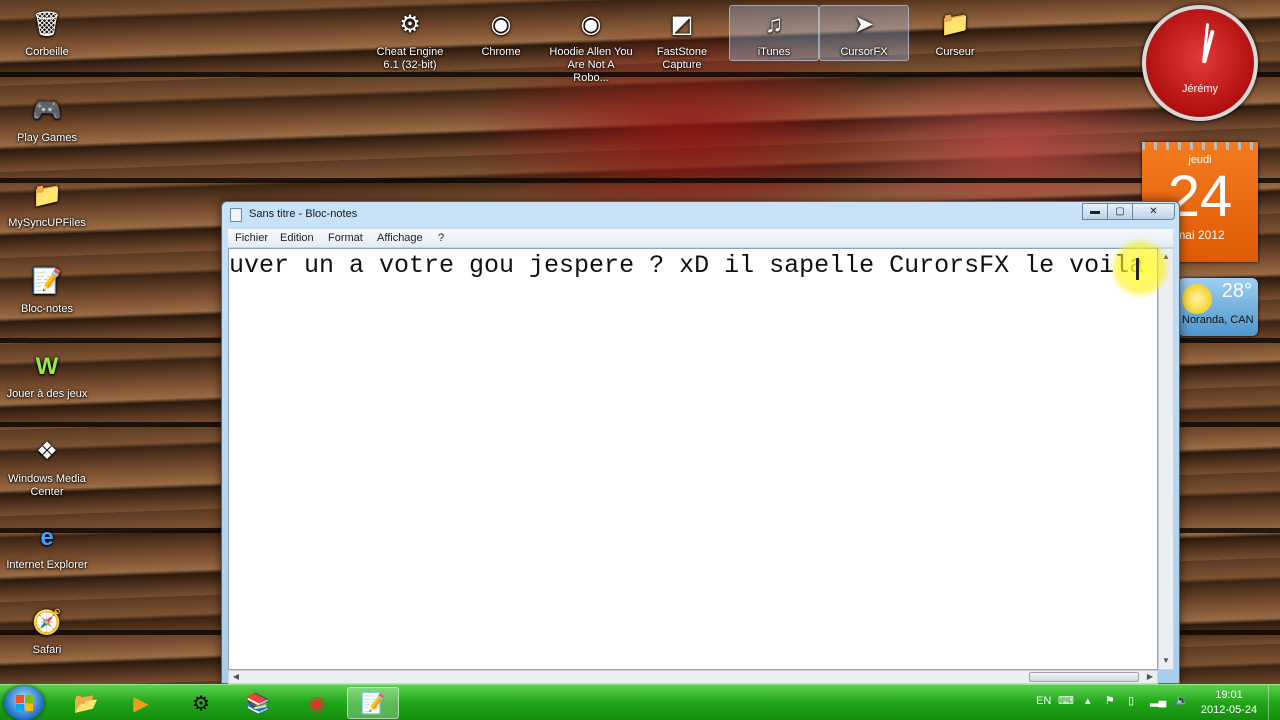 Image resolution: width=1280 pixels, height=720 pixels. Describe the element at coordinates (1218, 320) in the screenshot. I see `weather-location: Noranda, CAN` at that location.